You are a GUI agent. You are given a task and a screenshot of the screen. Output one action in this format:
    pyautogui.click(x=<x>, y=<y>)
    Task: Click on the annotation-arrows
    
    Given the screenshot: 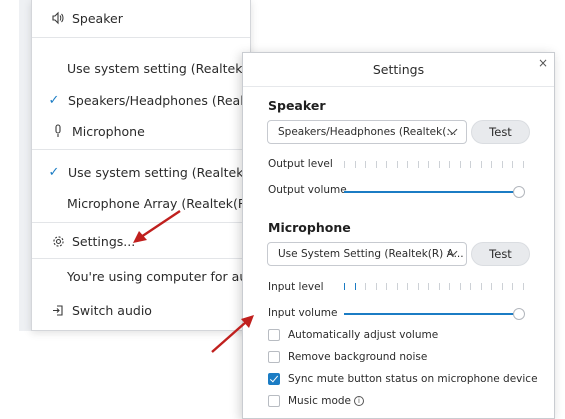 What is the action you would take?
    pyautogui.click(x=193, y=281)
    